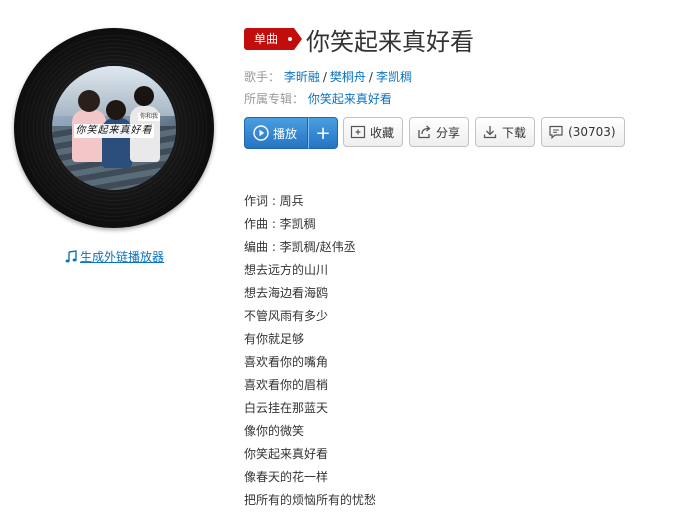  What do you see at coordinates (328, 77) in the screenshot?
I see `singers-row: 歌手： 李昕融 / 樊桐舟 / 李凯稠` at bounding box center [328, 77].